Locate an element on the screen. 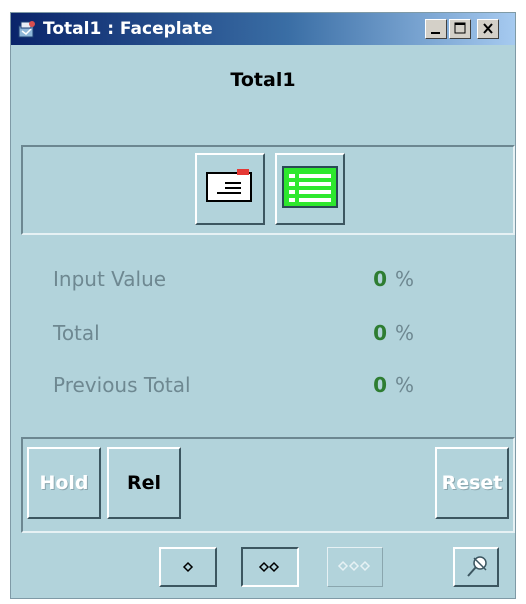 The height and width of the screenshot is (604, 526). title-bar: Total1 : Faceplate is located at coordinates (263, 29).